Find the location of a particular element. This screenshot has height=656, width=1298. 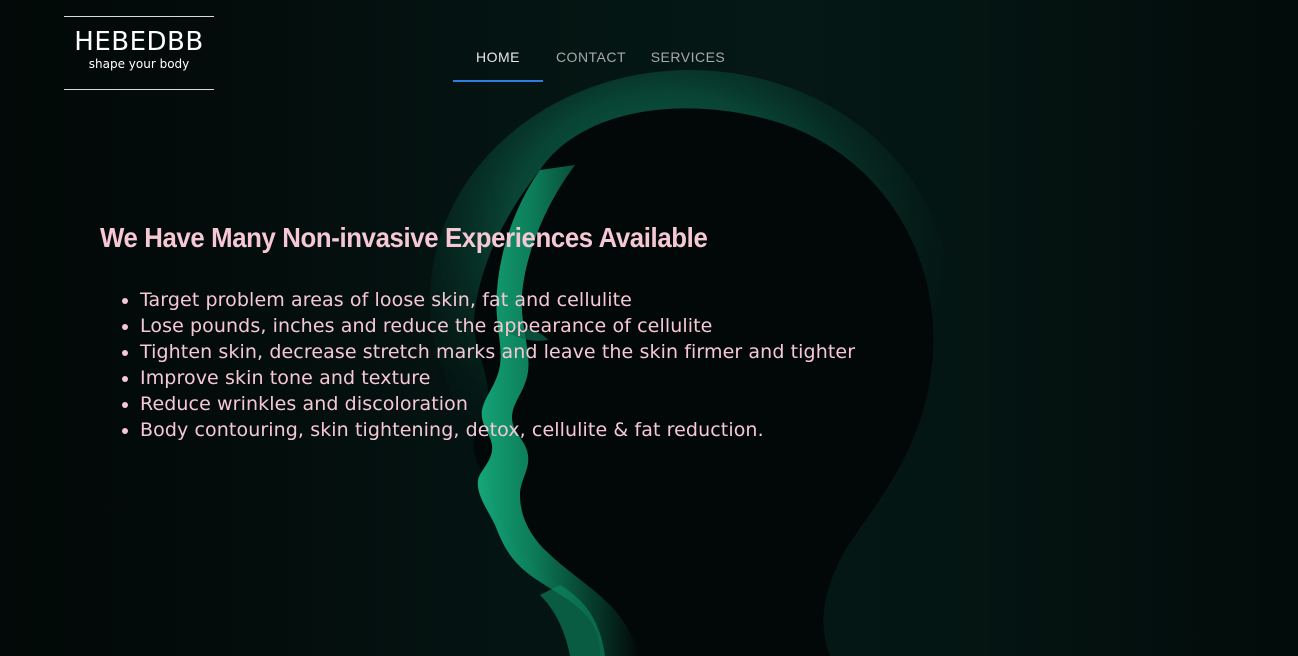

brand-name: HEBEDBB is located at coordinates (139, 42).